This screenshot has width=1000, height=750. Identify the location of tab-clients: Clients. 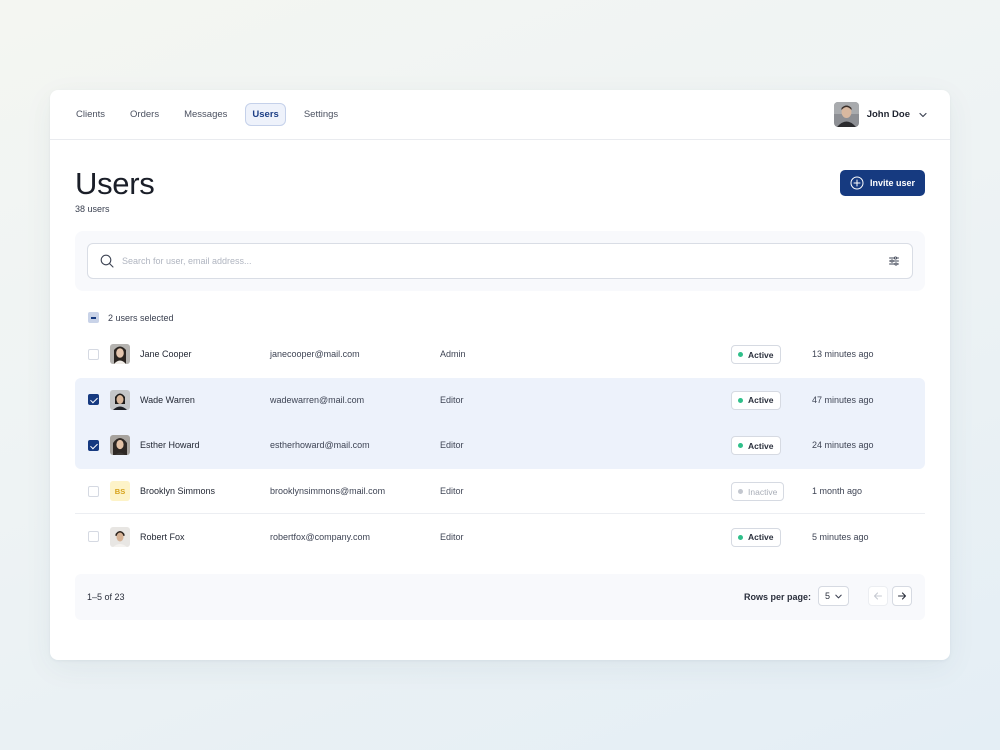
(90, 115).